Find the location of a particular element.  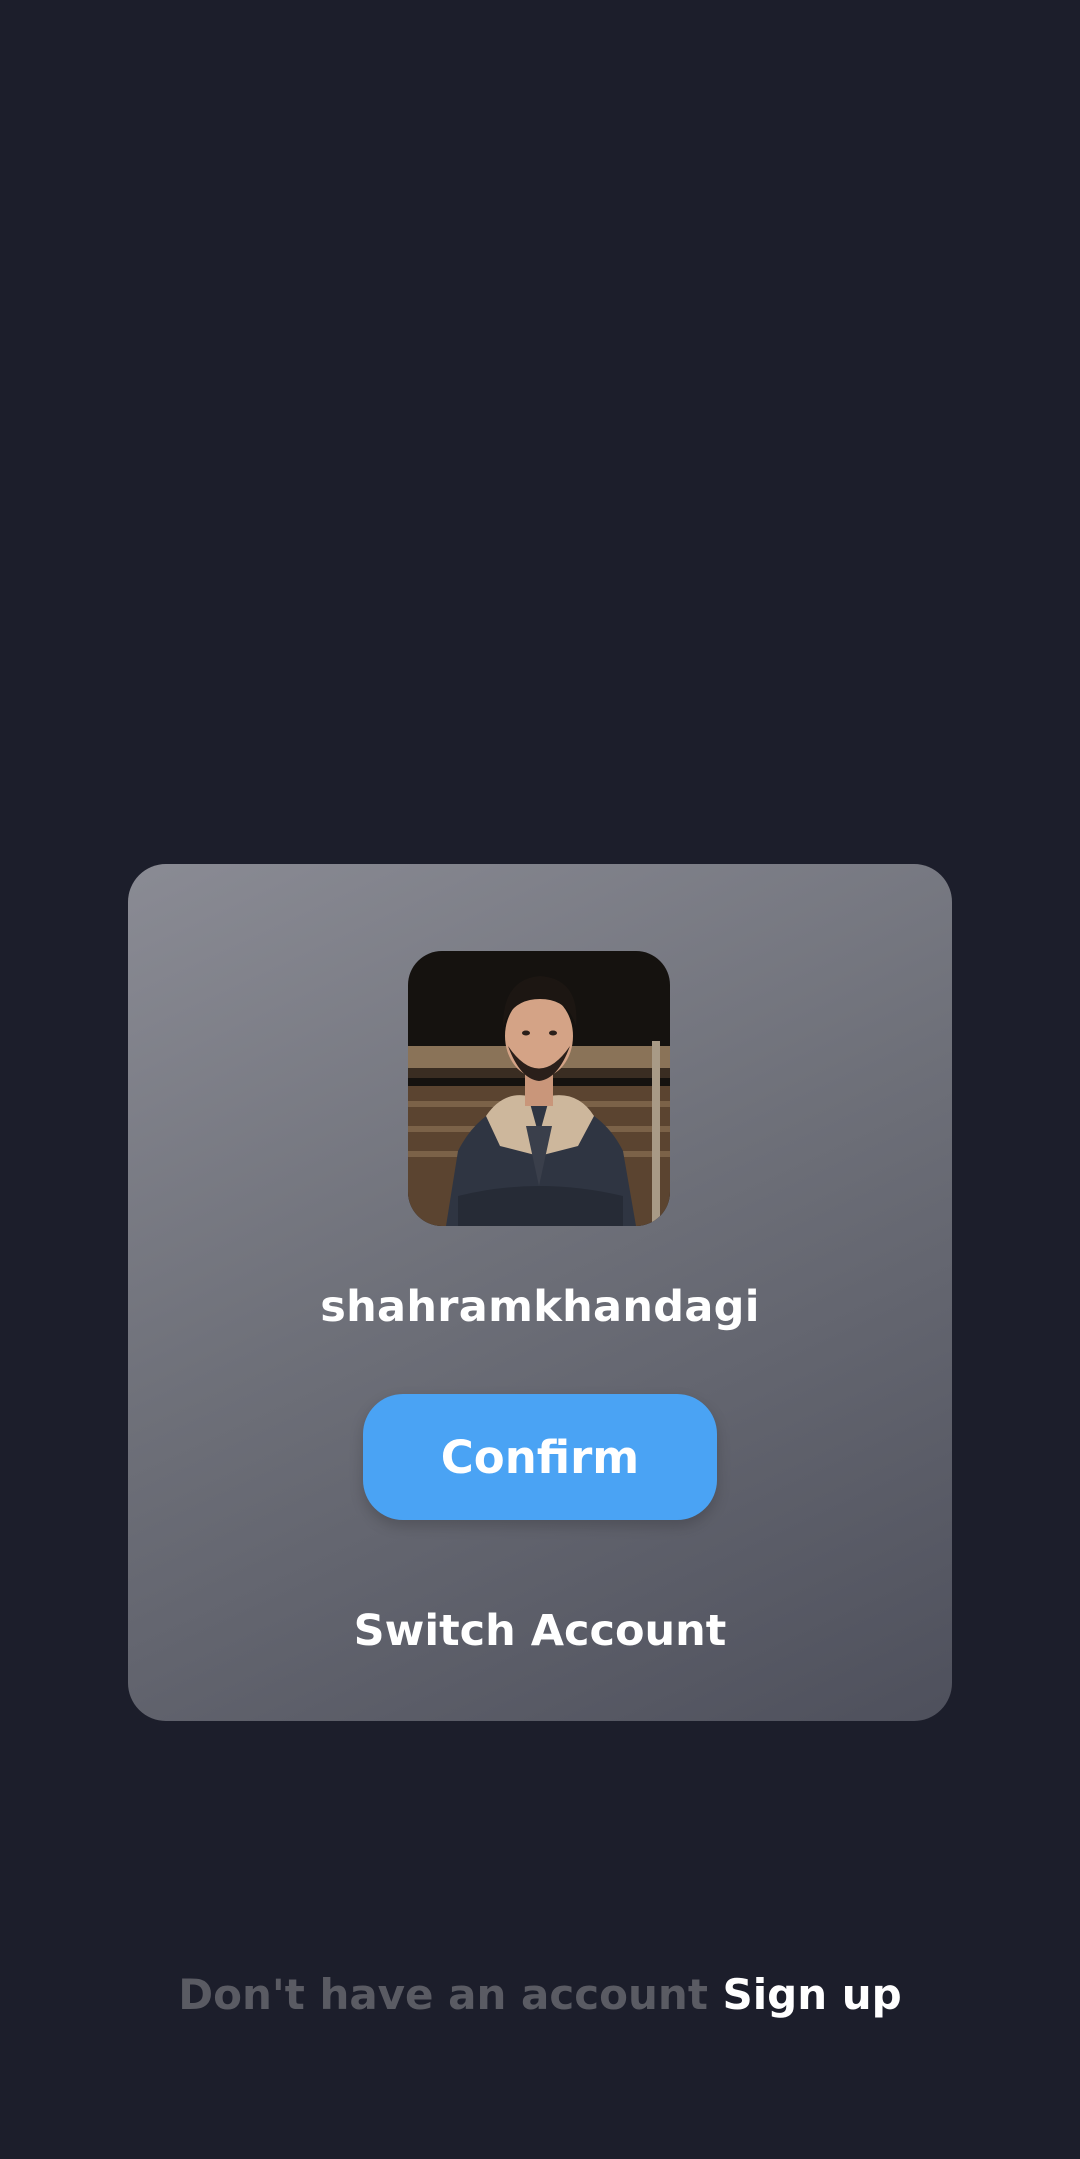

signup-prompt: Don't have an account Sign up is located at coordinates (540, 1994).